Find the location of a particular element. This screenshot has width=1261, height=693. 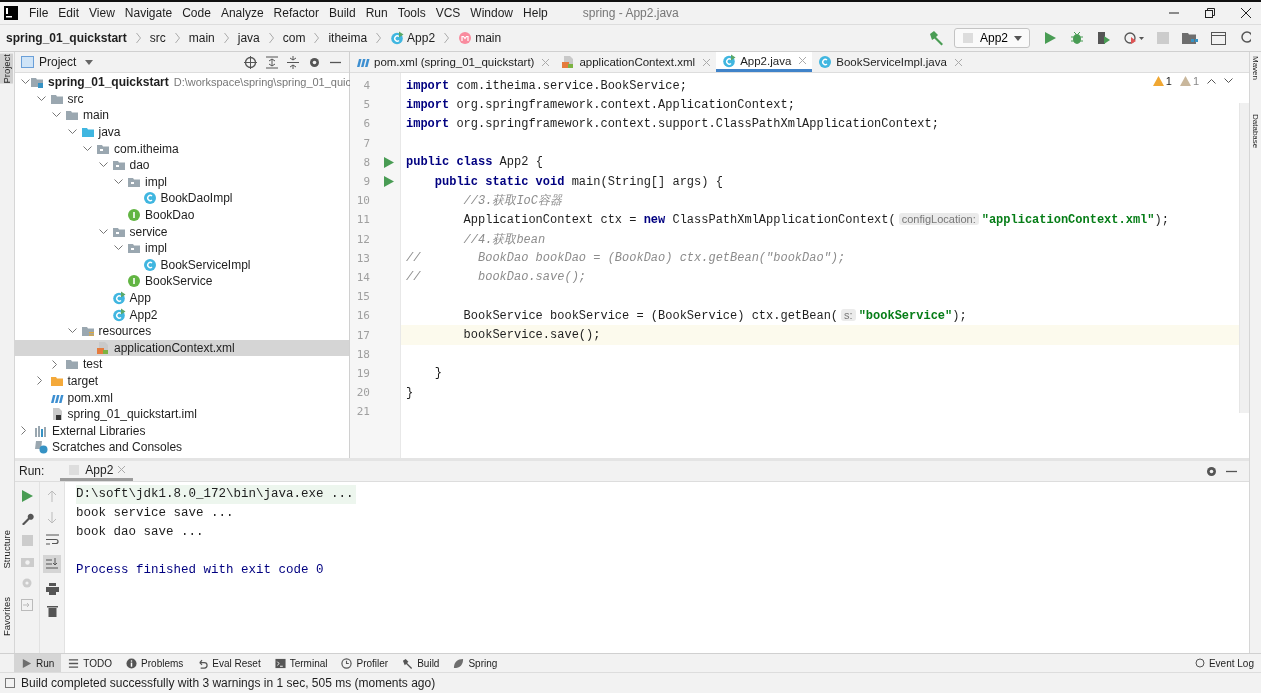

tool-window-tab: Terminal is located at coordinates (301, 663).